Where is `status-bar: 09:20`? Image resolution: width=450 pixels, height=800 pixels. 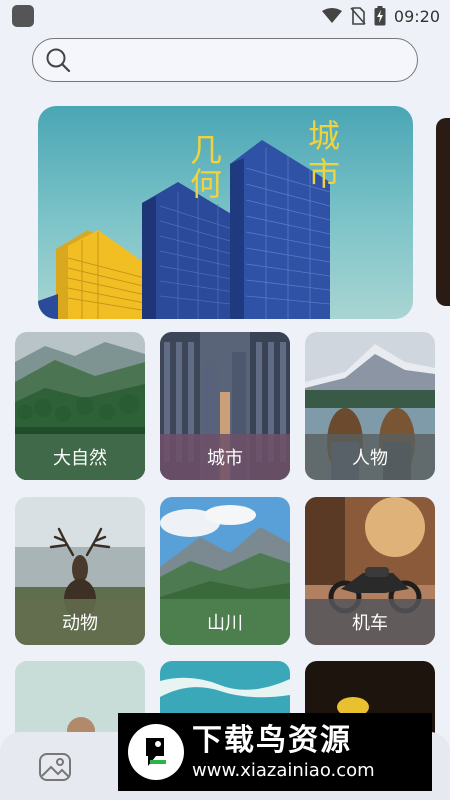 status-bar: 09:20 is located at coordinates (225, 16).